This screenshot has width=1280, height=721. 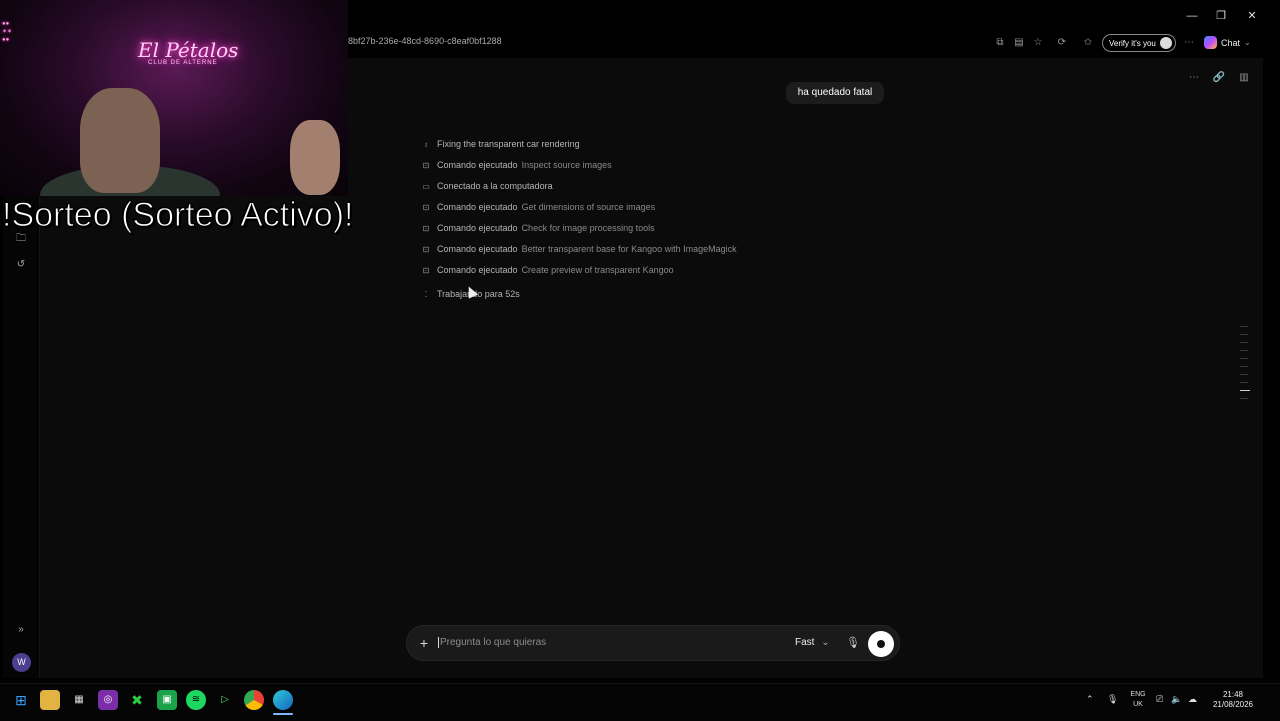 I want to click on extensions-icon: ⟳, so click(x=1062, y=43).